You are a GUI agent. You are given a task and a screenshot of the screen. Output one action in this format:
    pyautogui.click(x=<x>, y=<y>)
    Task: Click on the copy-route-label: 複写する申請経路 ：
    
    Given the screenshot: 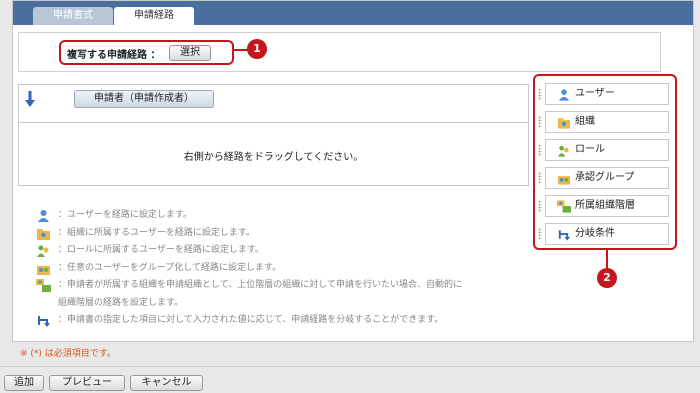 What is the action you would take?
    pyautogui.click(x=114, y=55)
    